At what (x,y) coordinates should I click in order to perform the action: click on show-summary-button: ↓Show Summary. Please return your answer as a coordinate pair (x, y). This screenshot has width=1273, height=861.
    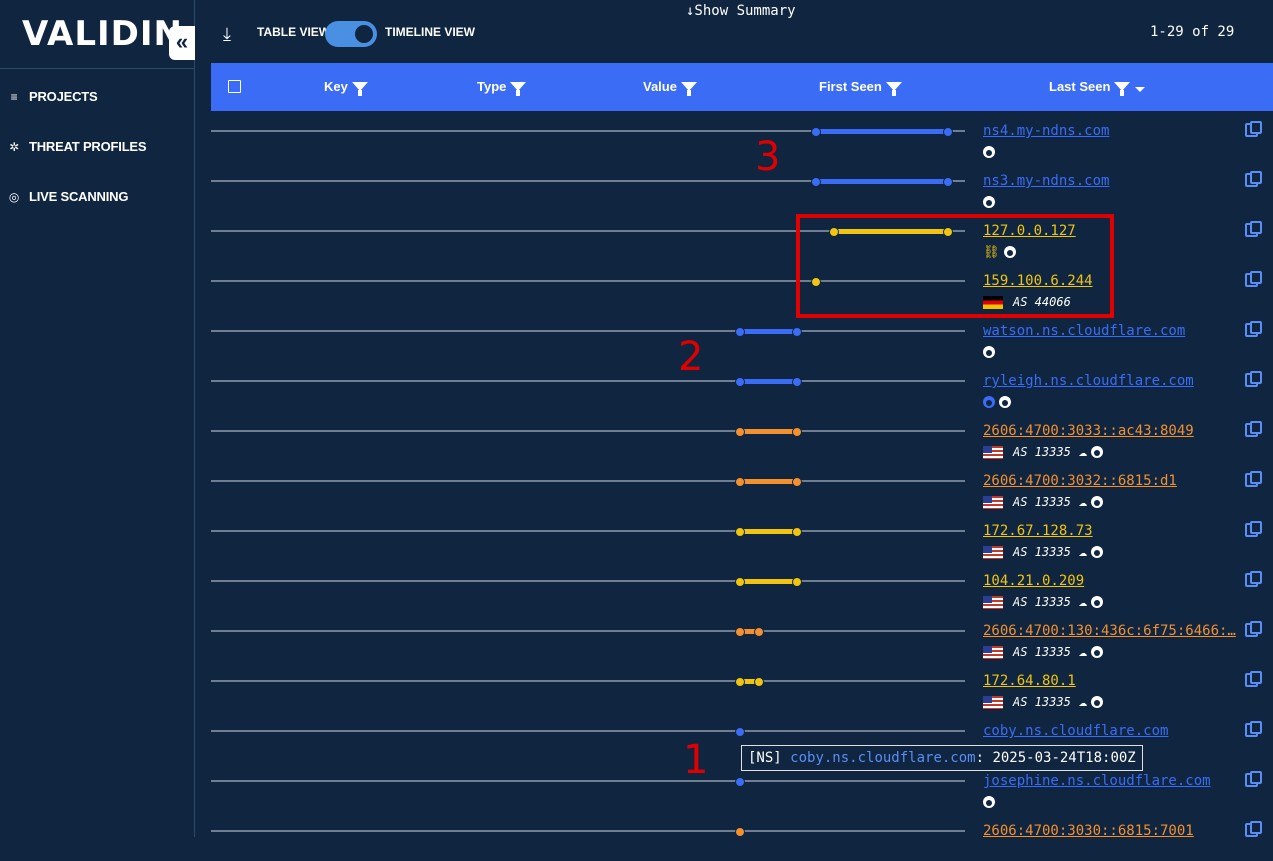
    Looking at the image, I should click on (741, 11).